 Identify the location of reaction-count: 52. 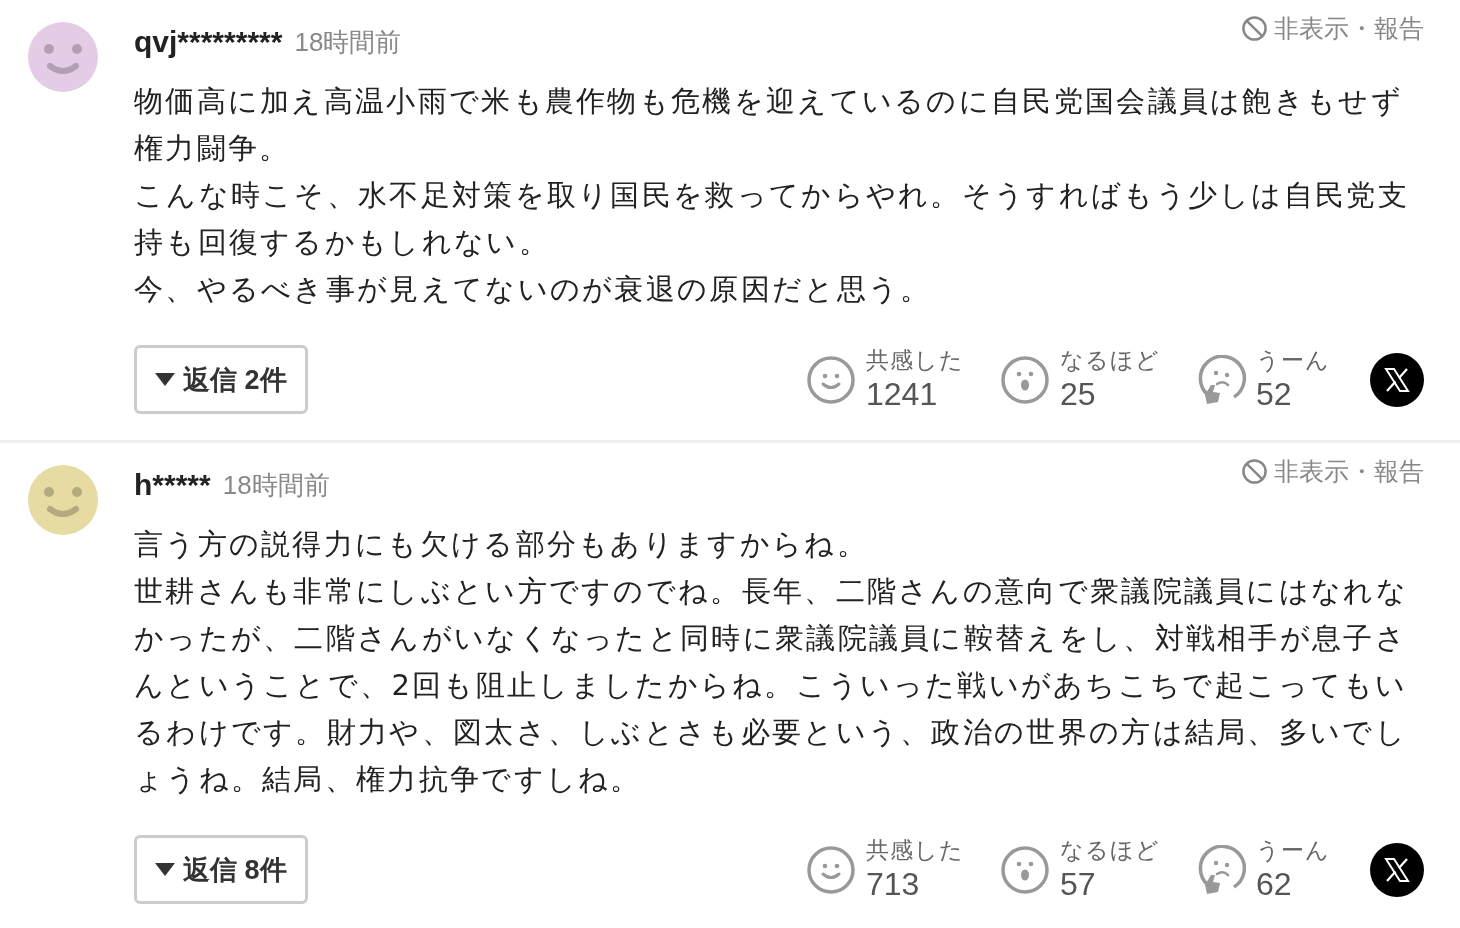
(1274, 394).